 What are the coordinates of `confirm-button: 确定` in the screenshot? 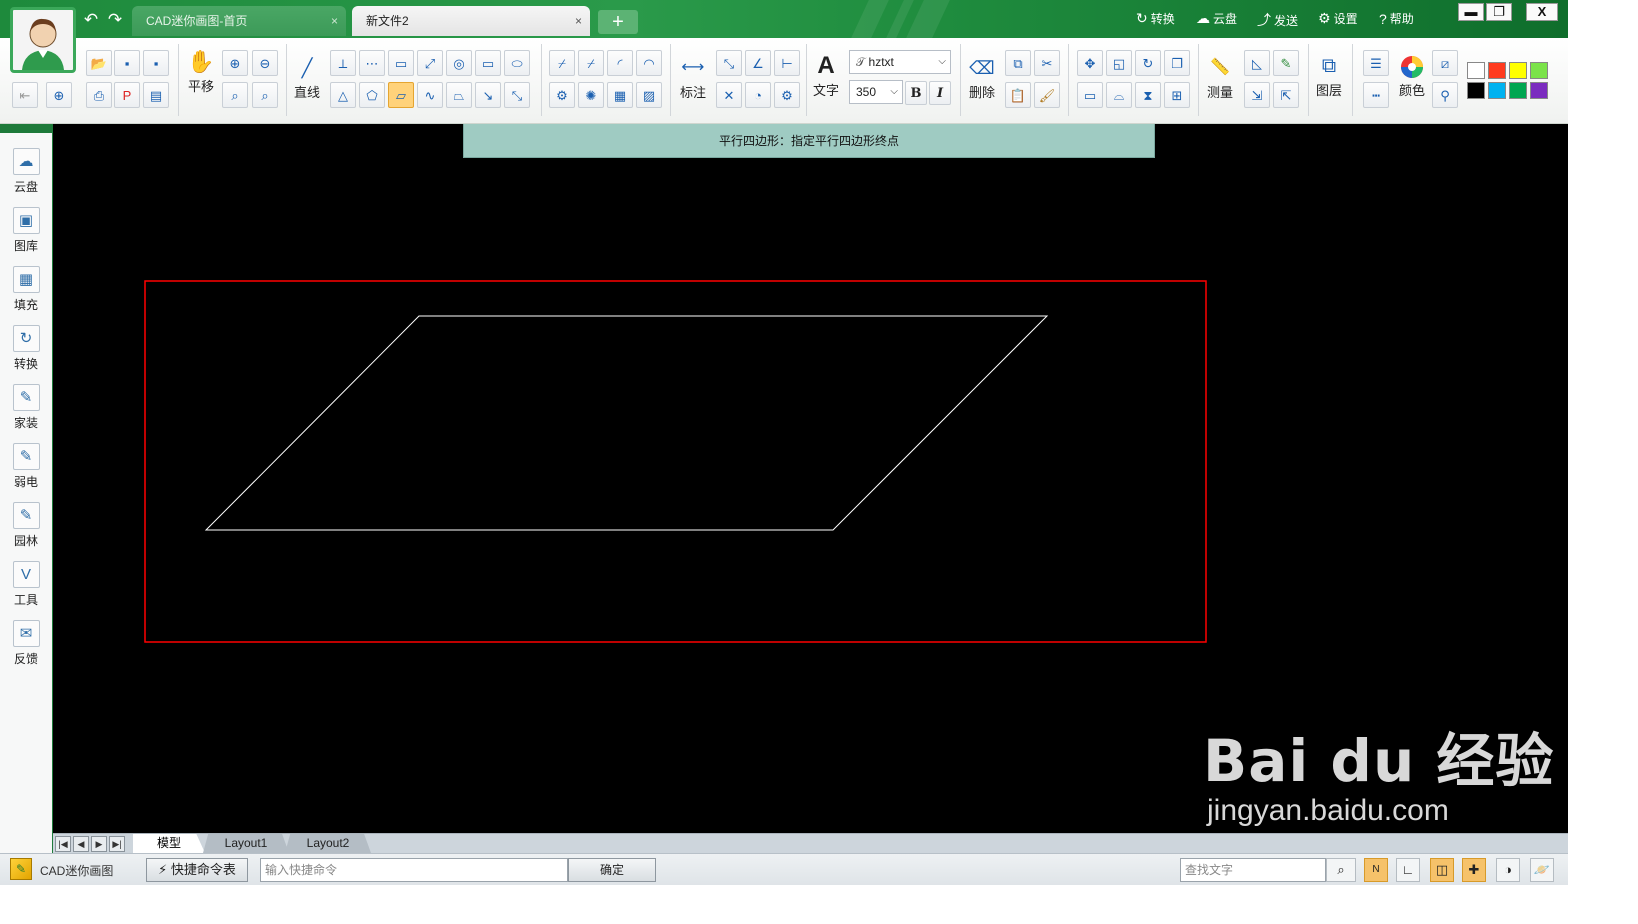 It's located at (612, 870).